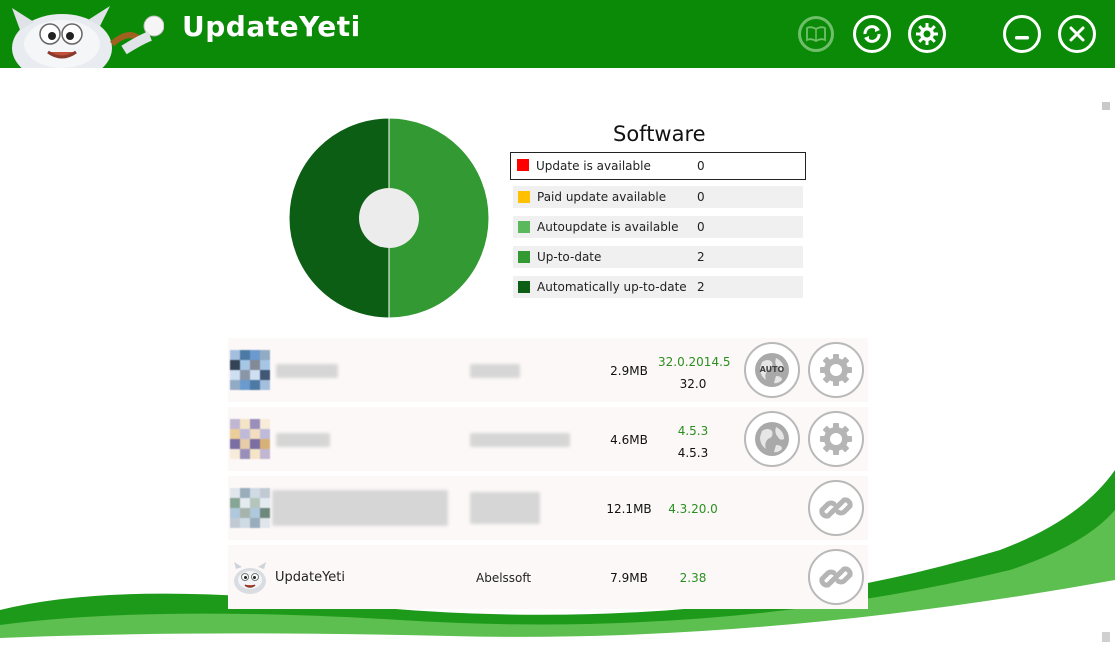 Image resolution: width=1115 pixels, height=650 pixels. I want to click on installed-version: 32.0, so click(693, 384).